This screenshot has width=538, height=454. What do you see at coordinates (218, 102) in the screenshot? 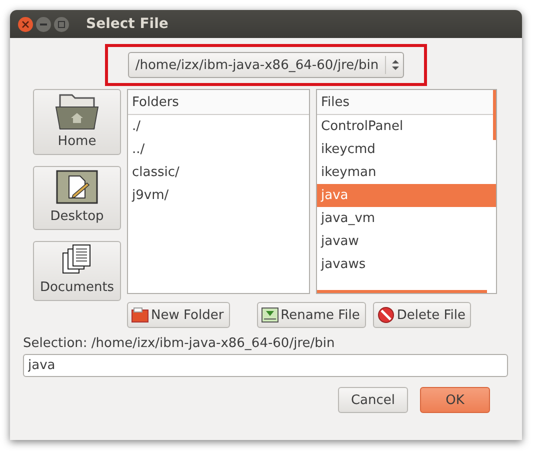
I see `column-header: Folders` at bounding box center [218, 102].